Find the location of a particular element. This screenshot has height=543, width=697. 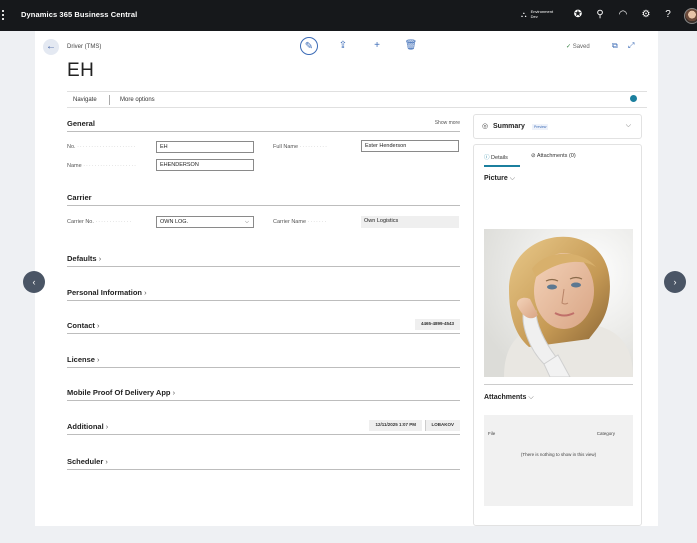

carrier-name-field: Own Logistics is located at coordinates (410, 222).